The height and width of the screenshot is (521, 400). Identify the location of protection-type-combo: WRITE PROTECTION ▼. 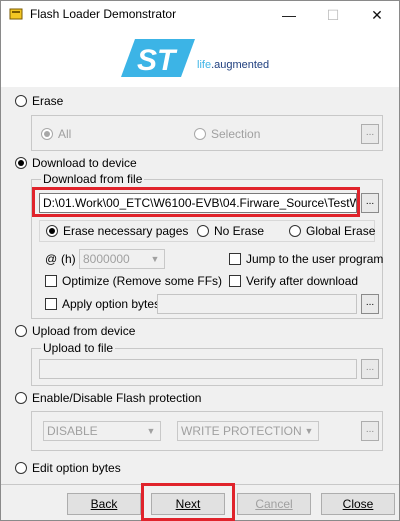
(248, 431).